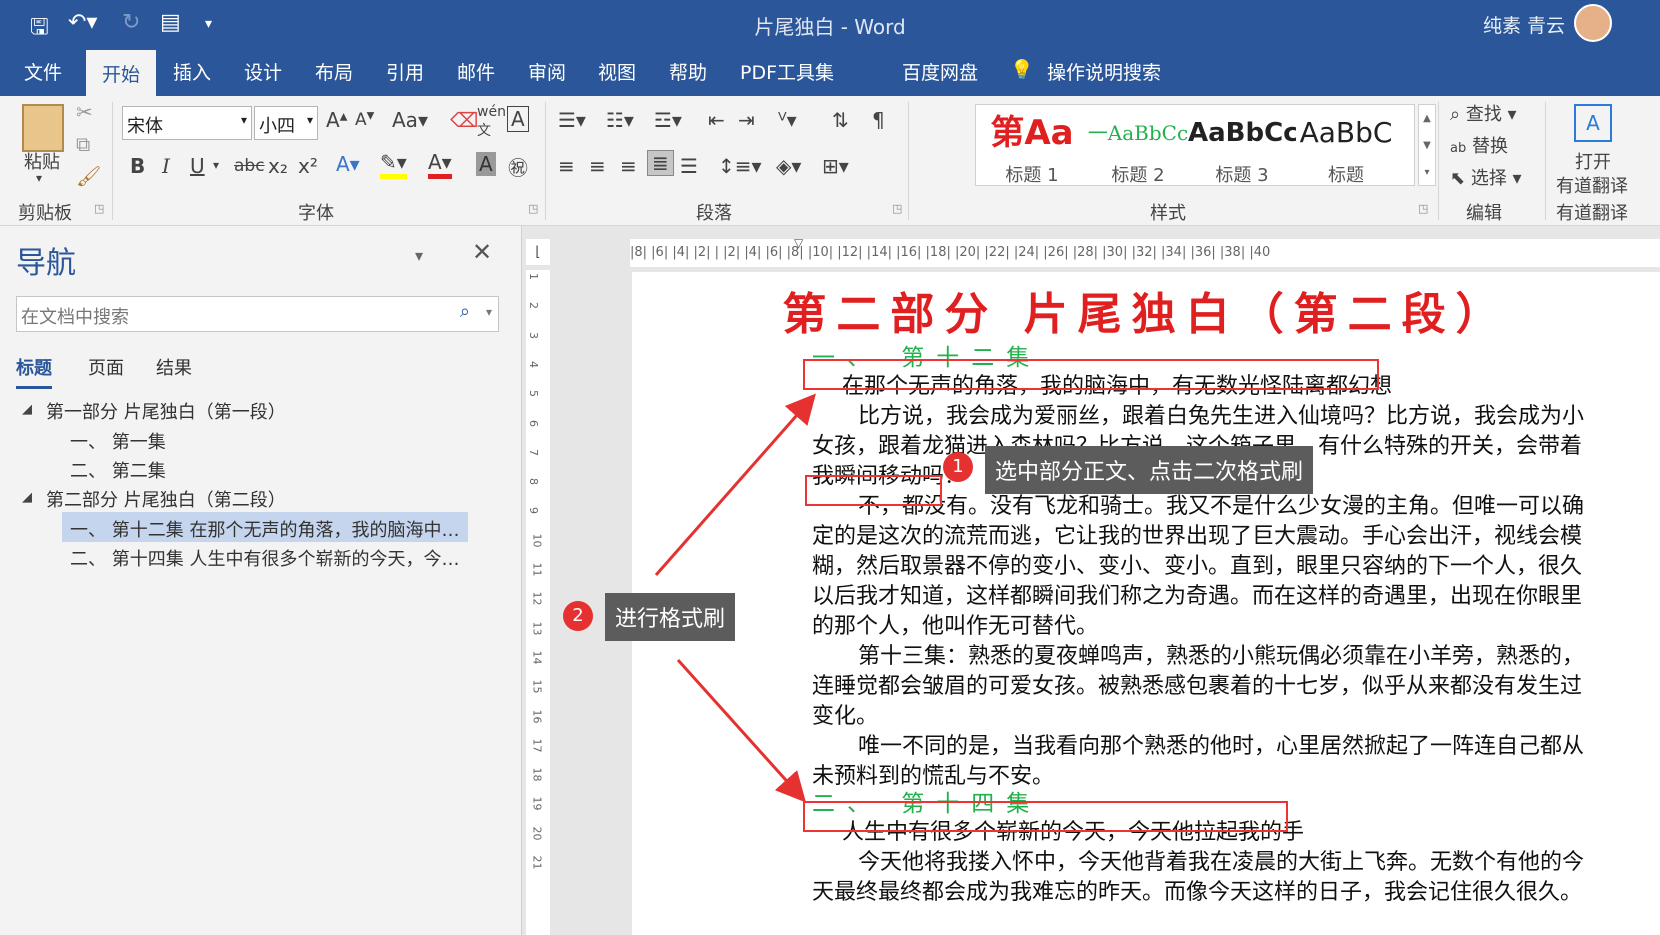 The height and width of the screenshot is (935, 1660). What do you see at coordinates (1149, 470) in the screenshot?
I see `step-1-callout: 选中部分正文、点击二次格式刷` at bounding box center [1149, 470].